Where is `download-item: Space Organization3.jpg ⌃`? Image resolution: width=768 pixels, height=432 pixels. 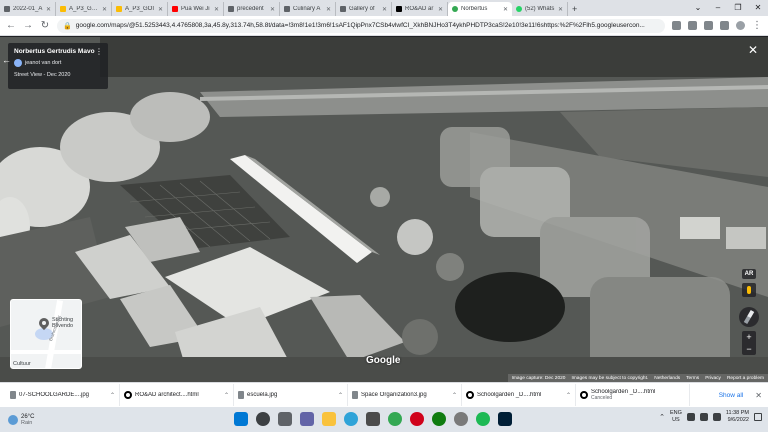 download-item: Space Organization3.jpg ⌃ is located at coordinates (405, 395).